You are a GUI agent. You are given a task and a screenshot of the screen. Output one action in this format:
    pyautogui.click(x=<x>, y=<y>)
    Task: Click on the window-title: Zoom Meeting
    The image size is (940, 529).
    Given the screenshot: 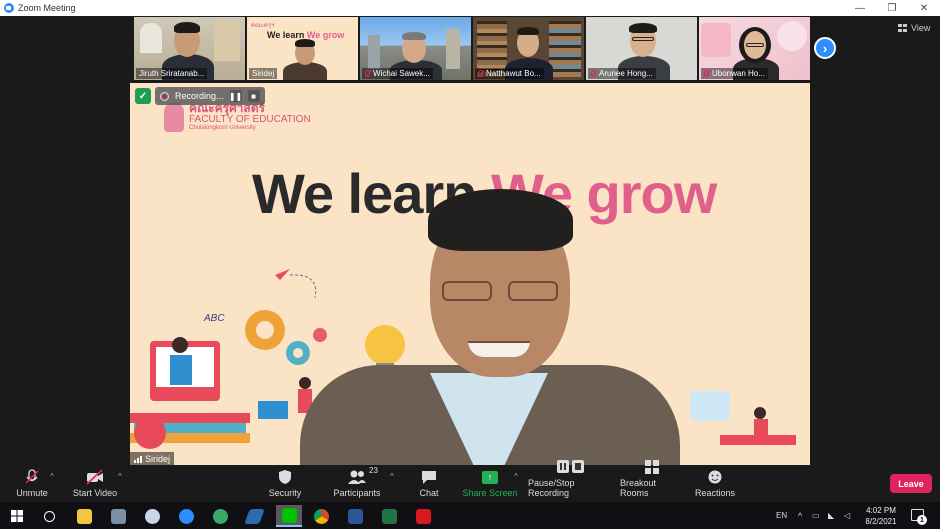 What is the action you would take?
    pyautogui.click(x=47, y=8)
    